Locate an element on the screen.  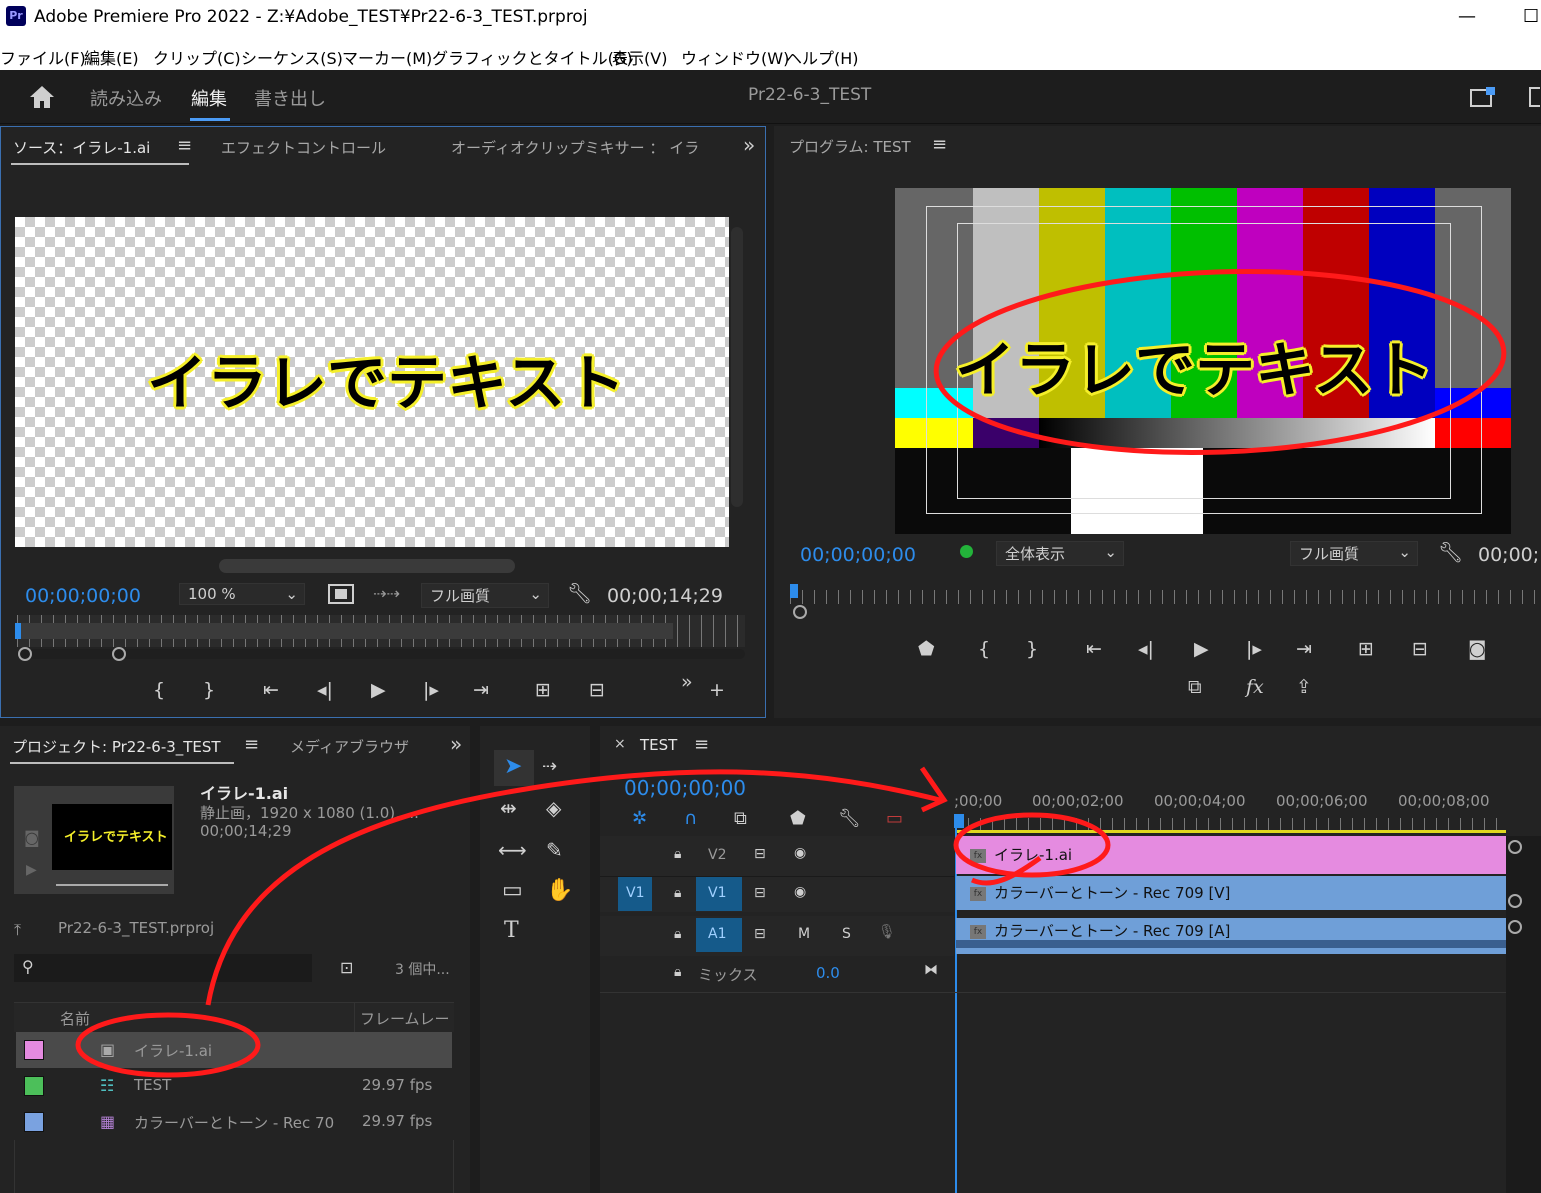
annotation-circle-program is located at coordinates (1220, 362).